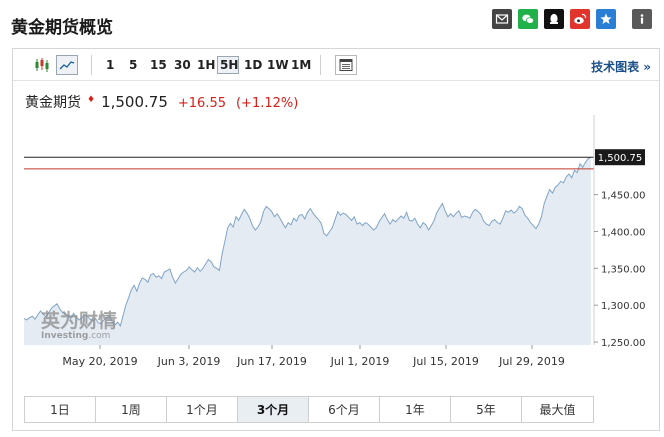 This screenshot has height=437, width=664. Describe the element at coordinates (99, 361) in the screenshot. I see `x-tick-label: May 20, 2019` at that location.